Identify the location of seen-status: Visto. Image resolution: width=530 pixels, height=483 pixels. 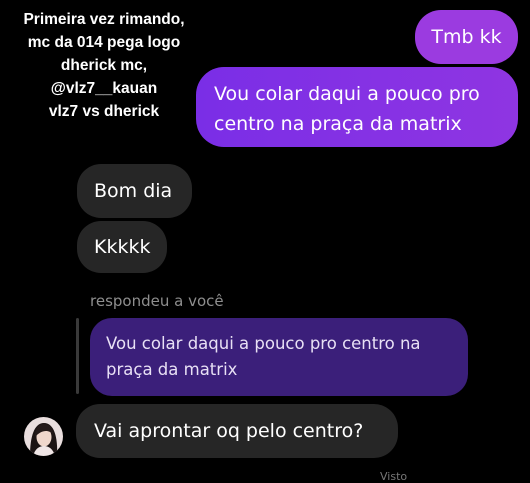
(394, 476).